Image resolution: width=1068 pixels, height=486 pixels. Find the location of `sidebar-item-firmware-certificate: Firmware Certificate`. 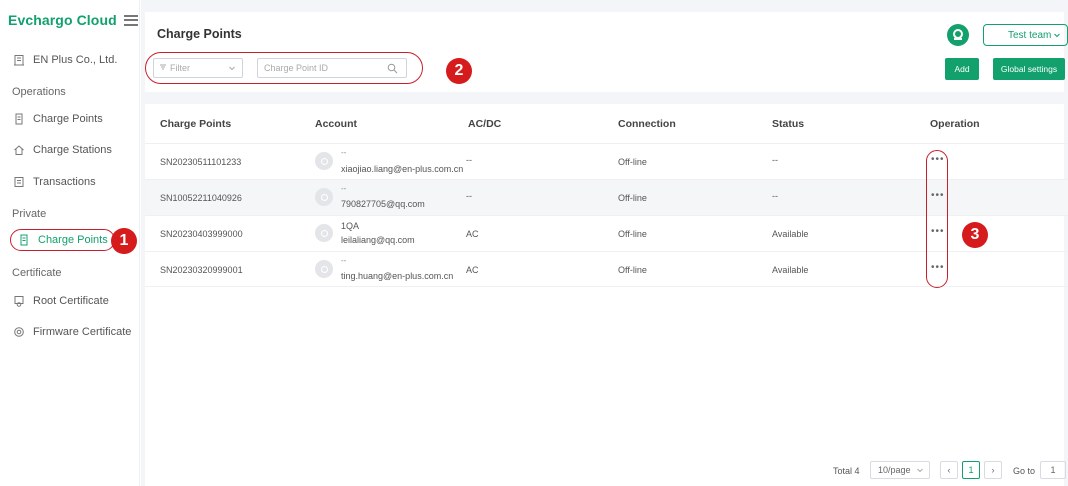

sidebar-item-firmware-certificate: Firmware Certificate is located at coordinates (71, 332).